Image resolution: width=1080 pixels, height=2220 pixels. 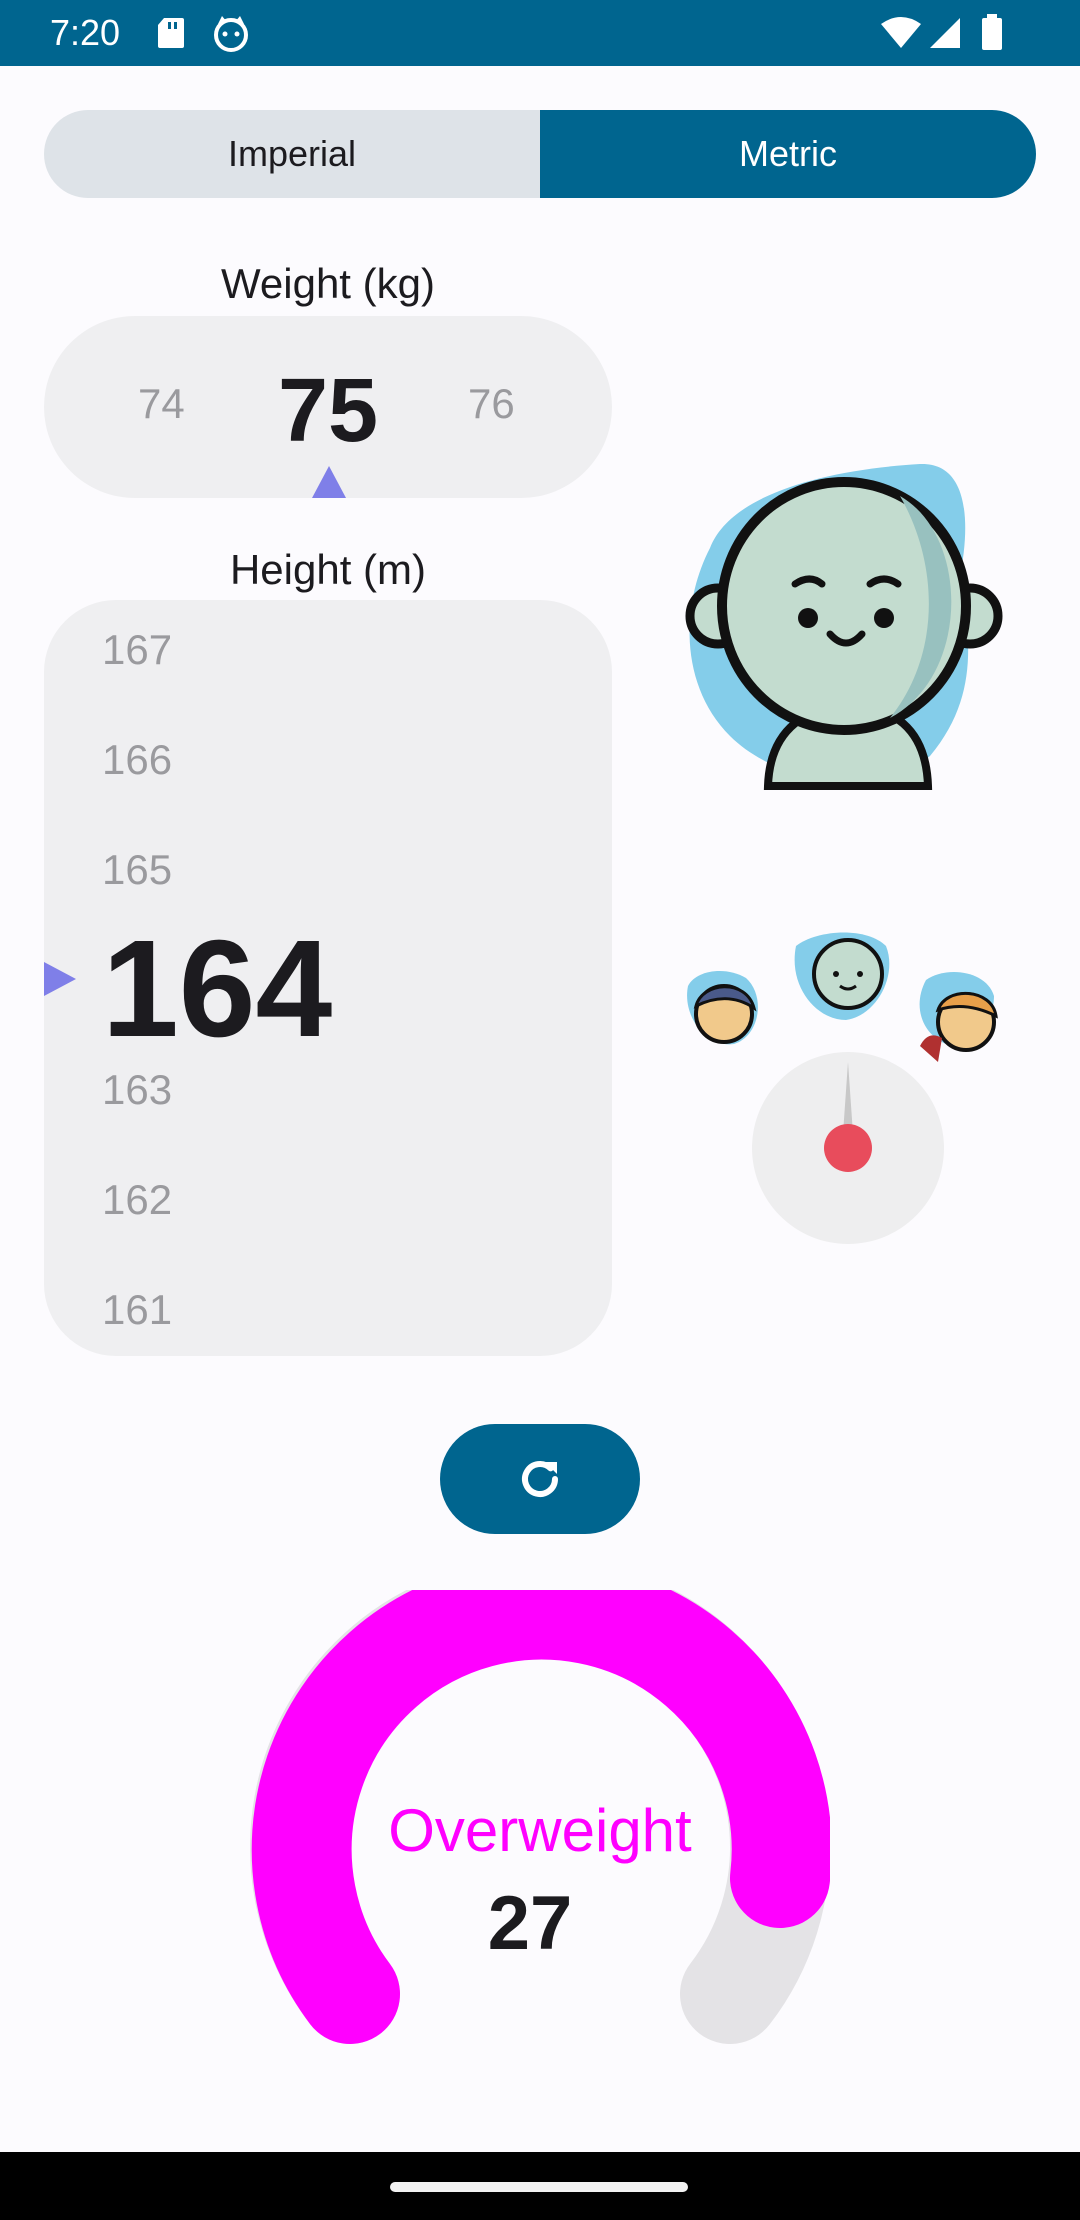 What do you see at coordinates (540, 33) in the screenshot?
I see `status-bar: 7:20` at bounding box center [540, 33].